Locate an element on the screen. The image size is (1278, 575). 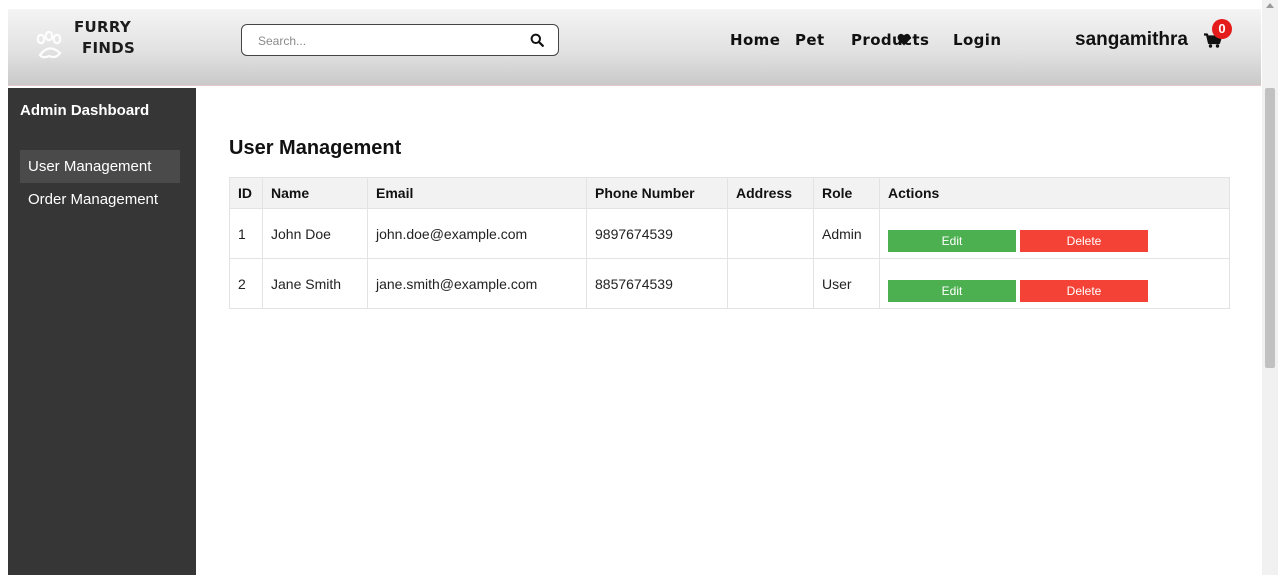
column-header-address: Address is located at coordinates (770, 193).